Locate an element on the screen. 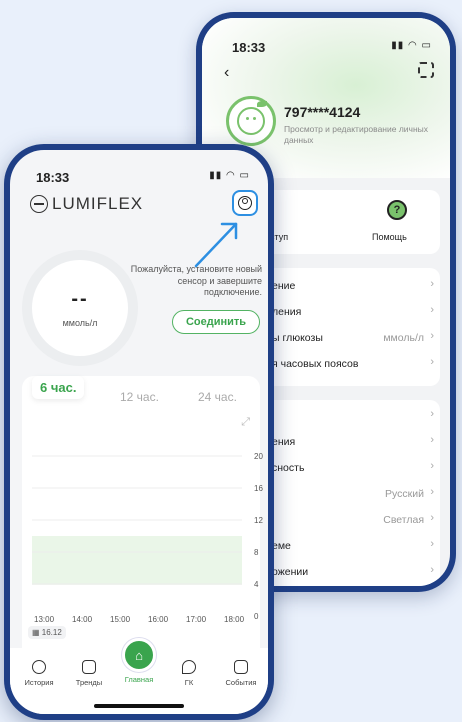 Image resolution: width=462 pixels, height=722 pixels. x-tick-label: 15:00 is located at coordinates (120, 619).